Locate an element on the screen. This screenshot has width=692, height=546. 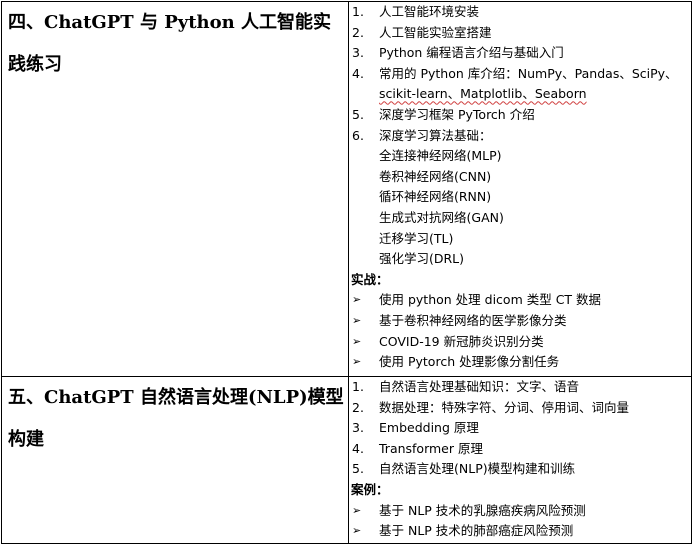
section-title: 五、ChatGPT 自然语言处理(NLP)模型构建 is located at coordinates (176, 418).